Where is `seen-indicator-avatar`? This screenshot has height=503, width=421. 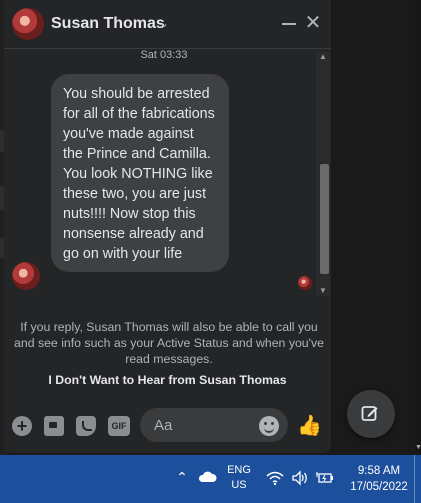
seen-indicator-avatar is located at coordinates (305, 283).